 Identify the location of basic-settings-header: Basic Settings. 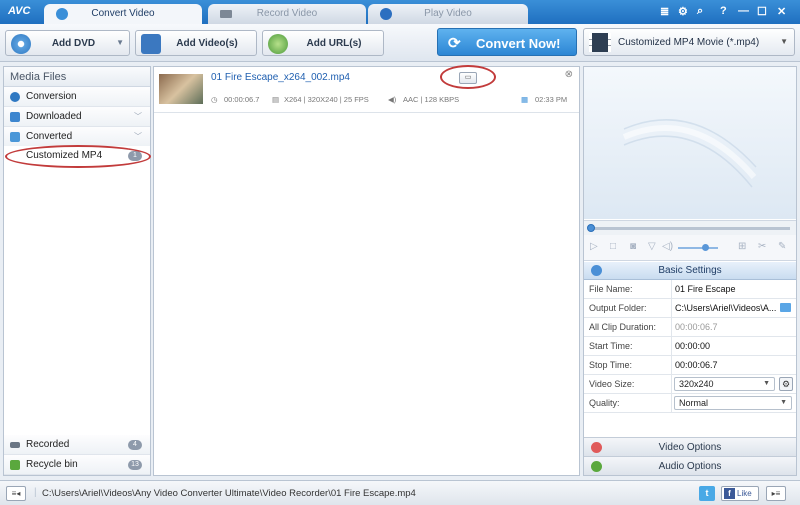
(690, 271).